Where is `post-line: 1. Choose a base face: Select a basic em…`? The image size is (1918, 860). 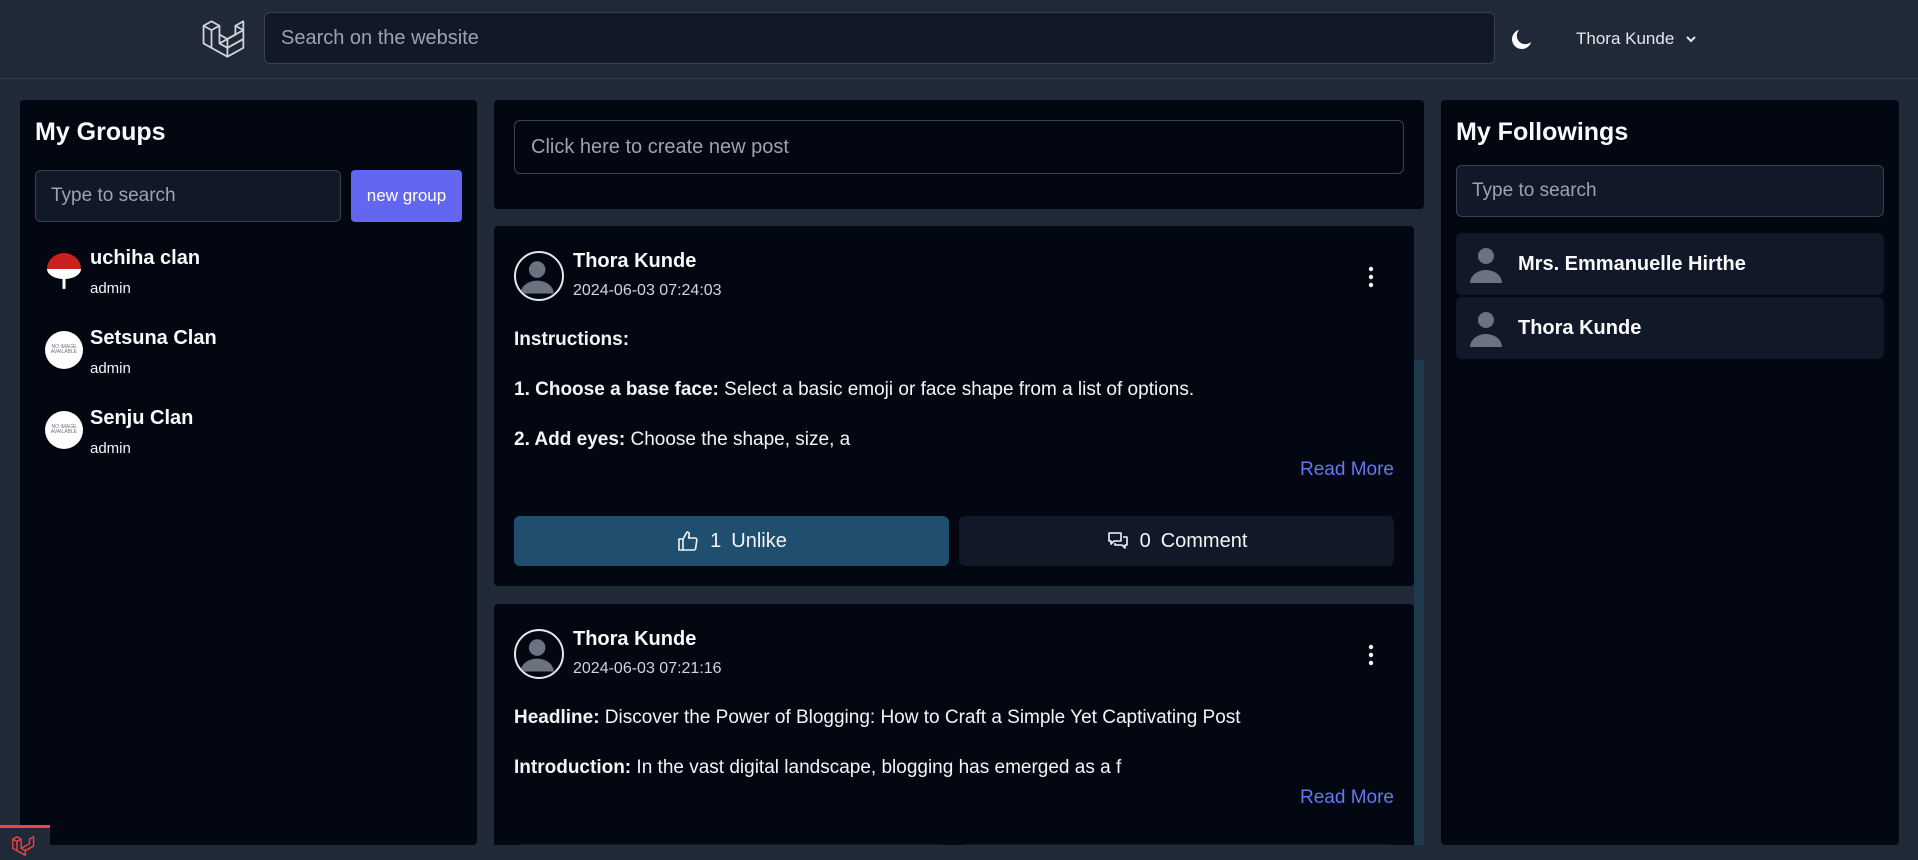
post-line: 1. Choose a base face: Select a basic em… is located at coordinates (854, 389).